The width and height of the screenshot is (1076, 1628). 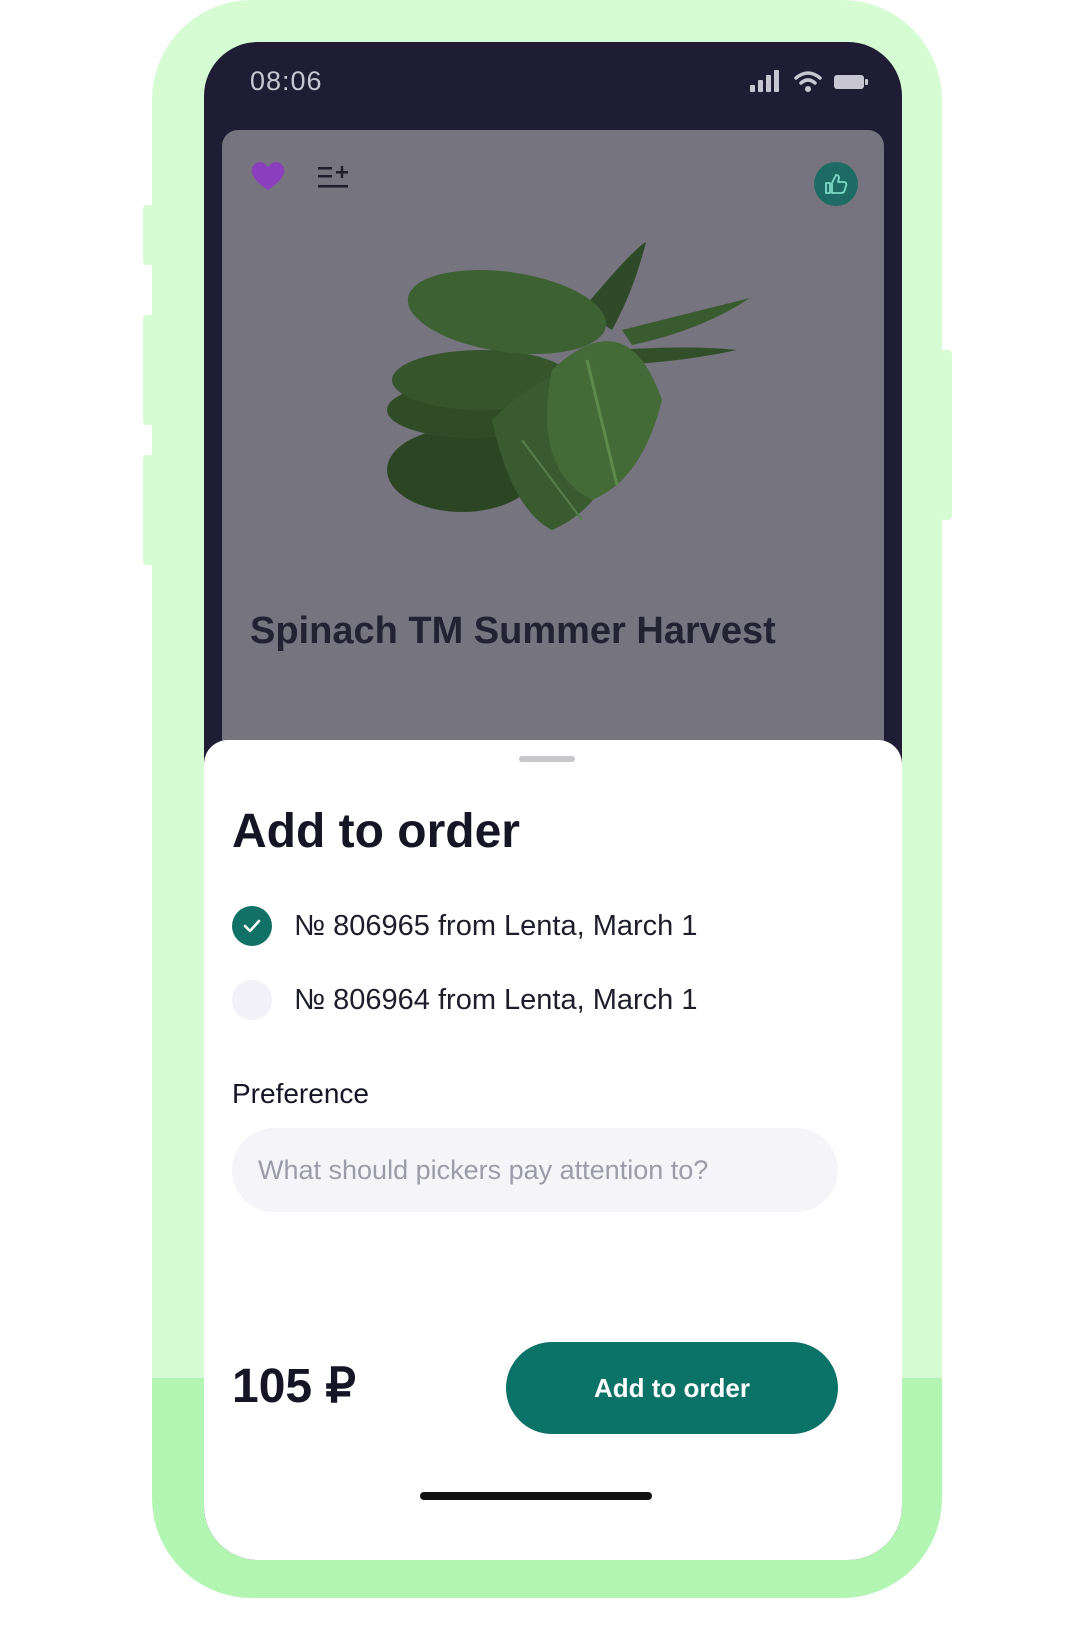 What do you see at coordinates (286, 81) in the screenshot?
I see `status-time: 08:06` at bounding box center [286, 81].